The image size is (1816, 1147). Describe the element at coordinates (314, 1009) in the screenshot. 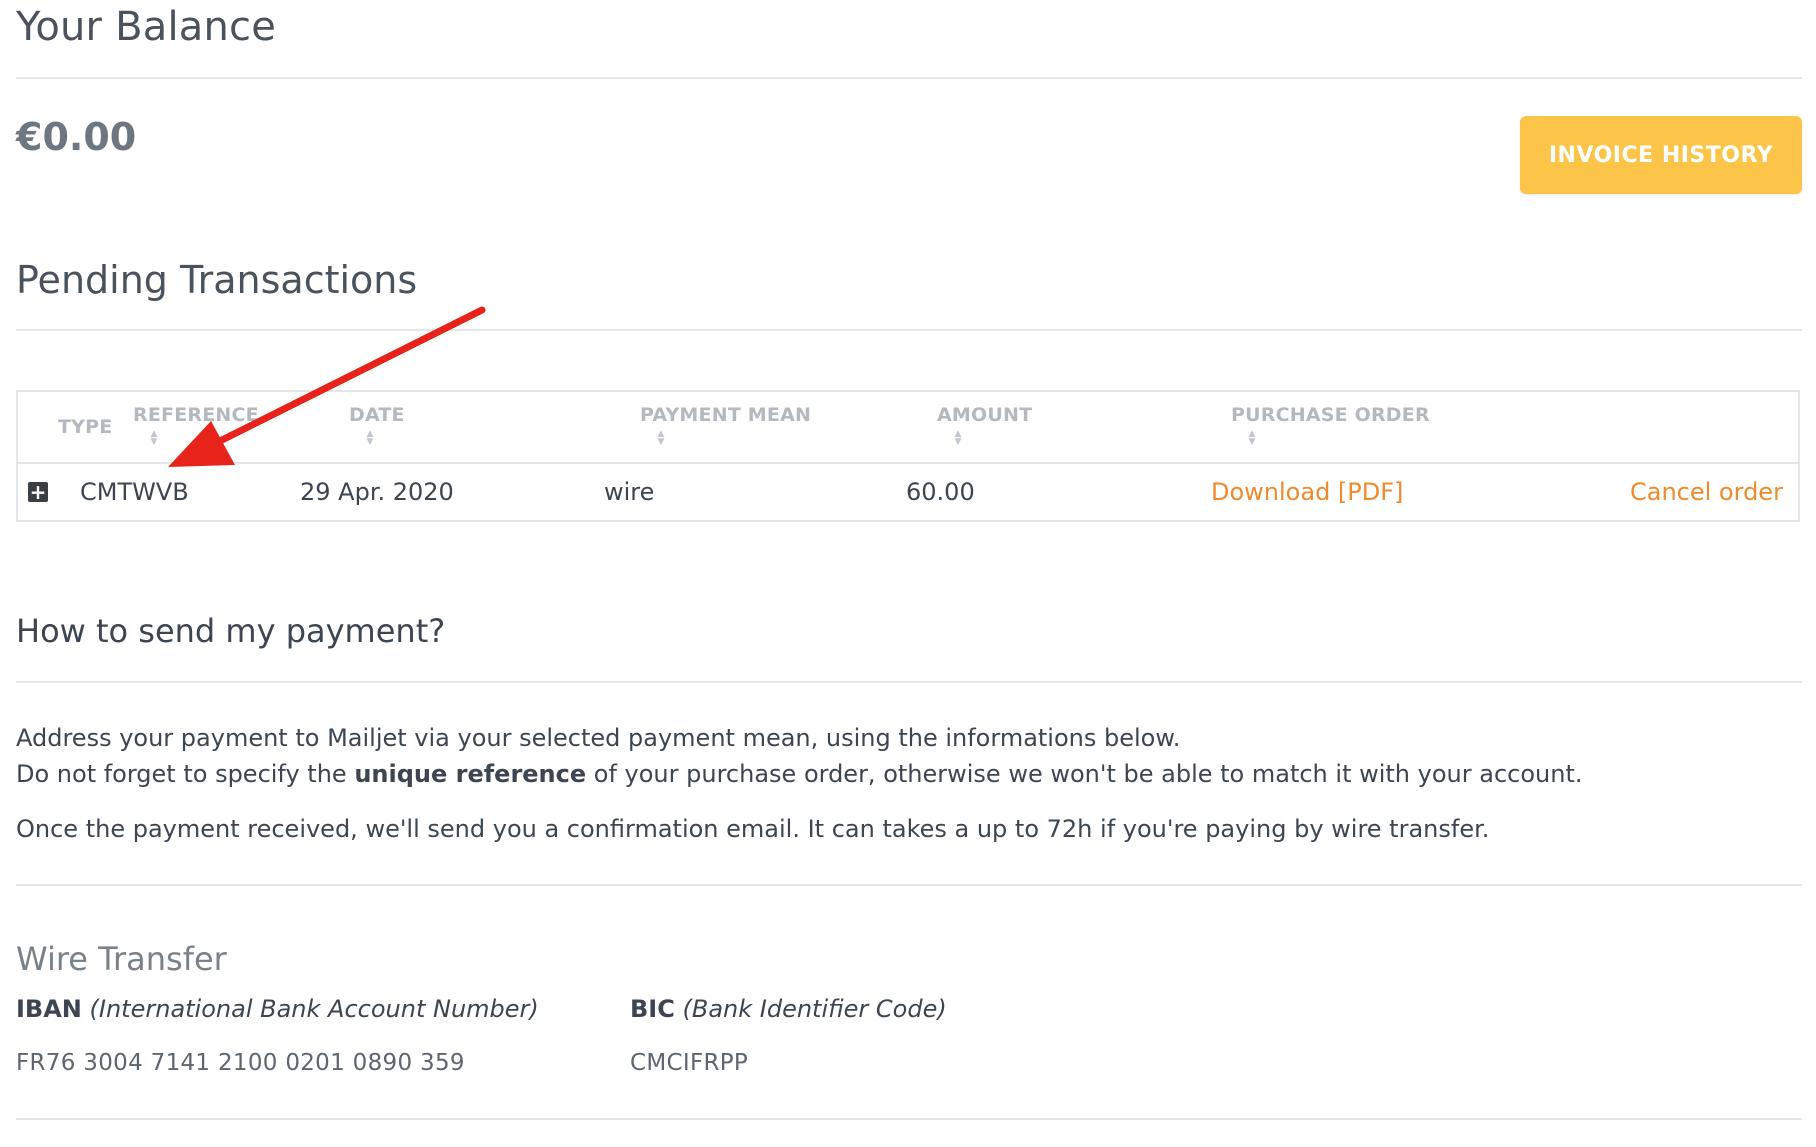

I see `iban-description: (International Bank Account Number)` at that location.